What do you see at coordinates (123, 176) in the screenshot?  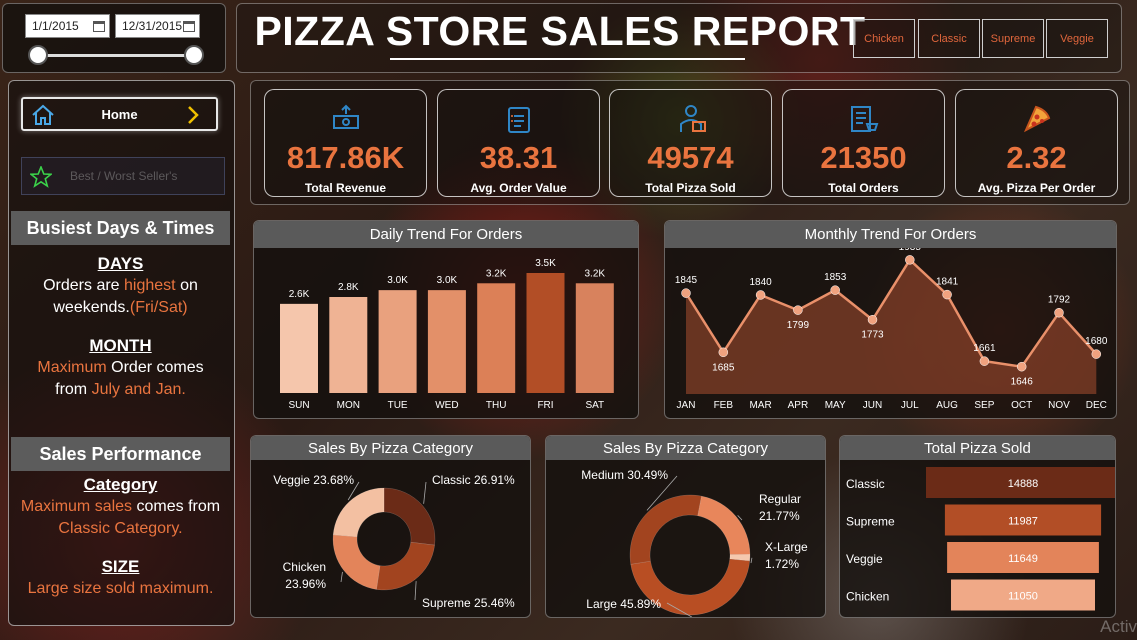 I see `nav-best-worst-button: Best / Worst Seller's` at bounding box center [123, 176].